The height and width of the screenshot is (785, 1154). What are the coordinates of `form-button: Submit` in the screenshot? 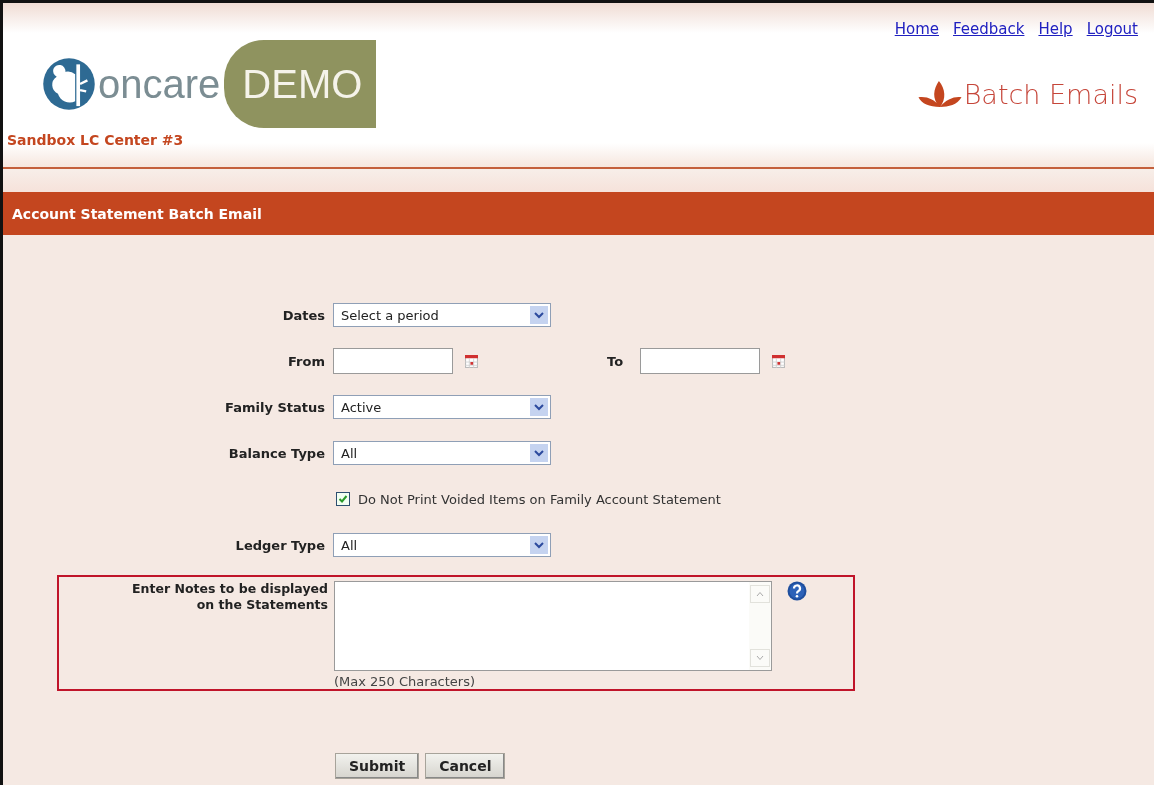 It's located at (377, 766).